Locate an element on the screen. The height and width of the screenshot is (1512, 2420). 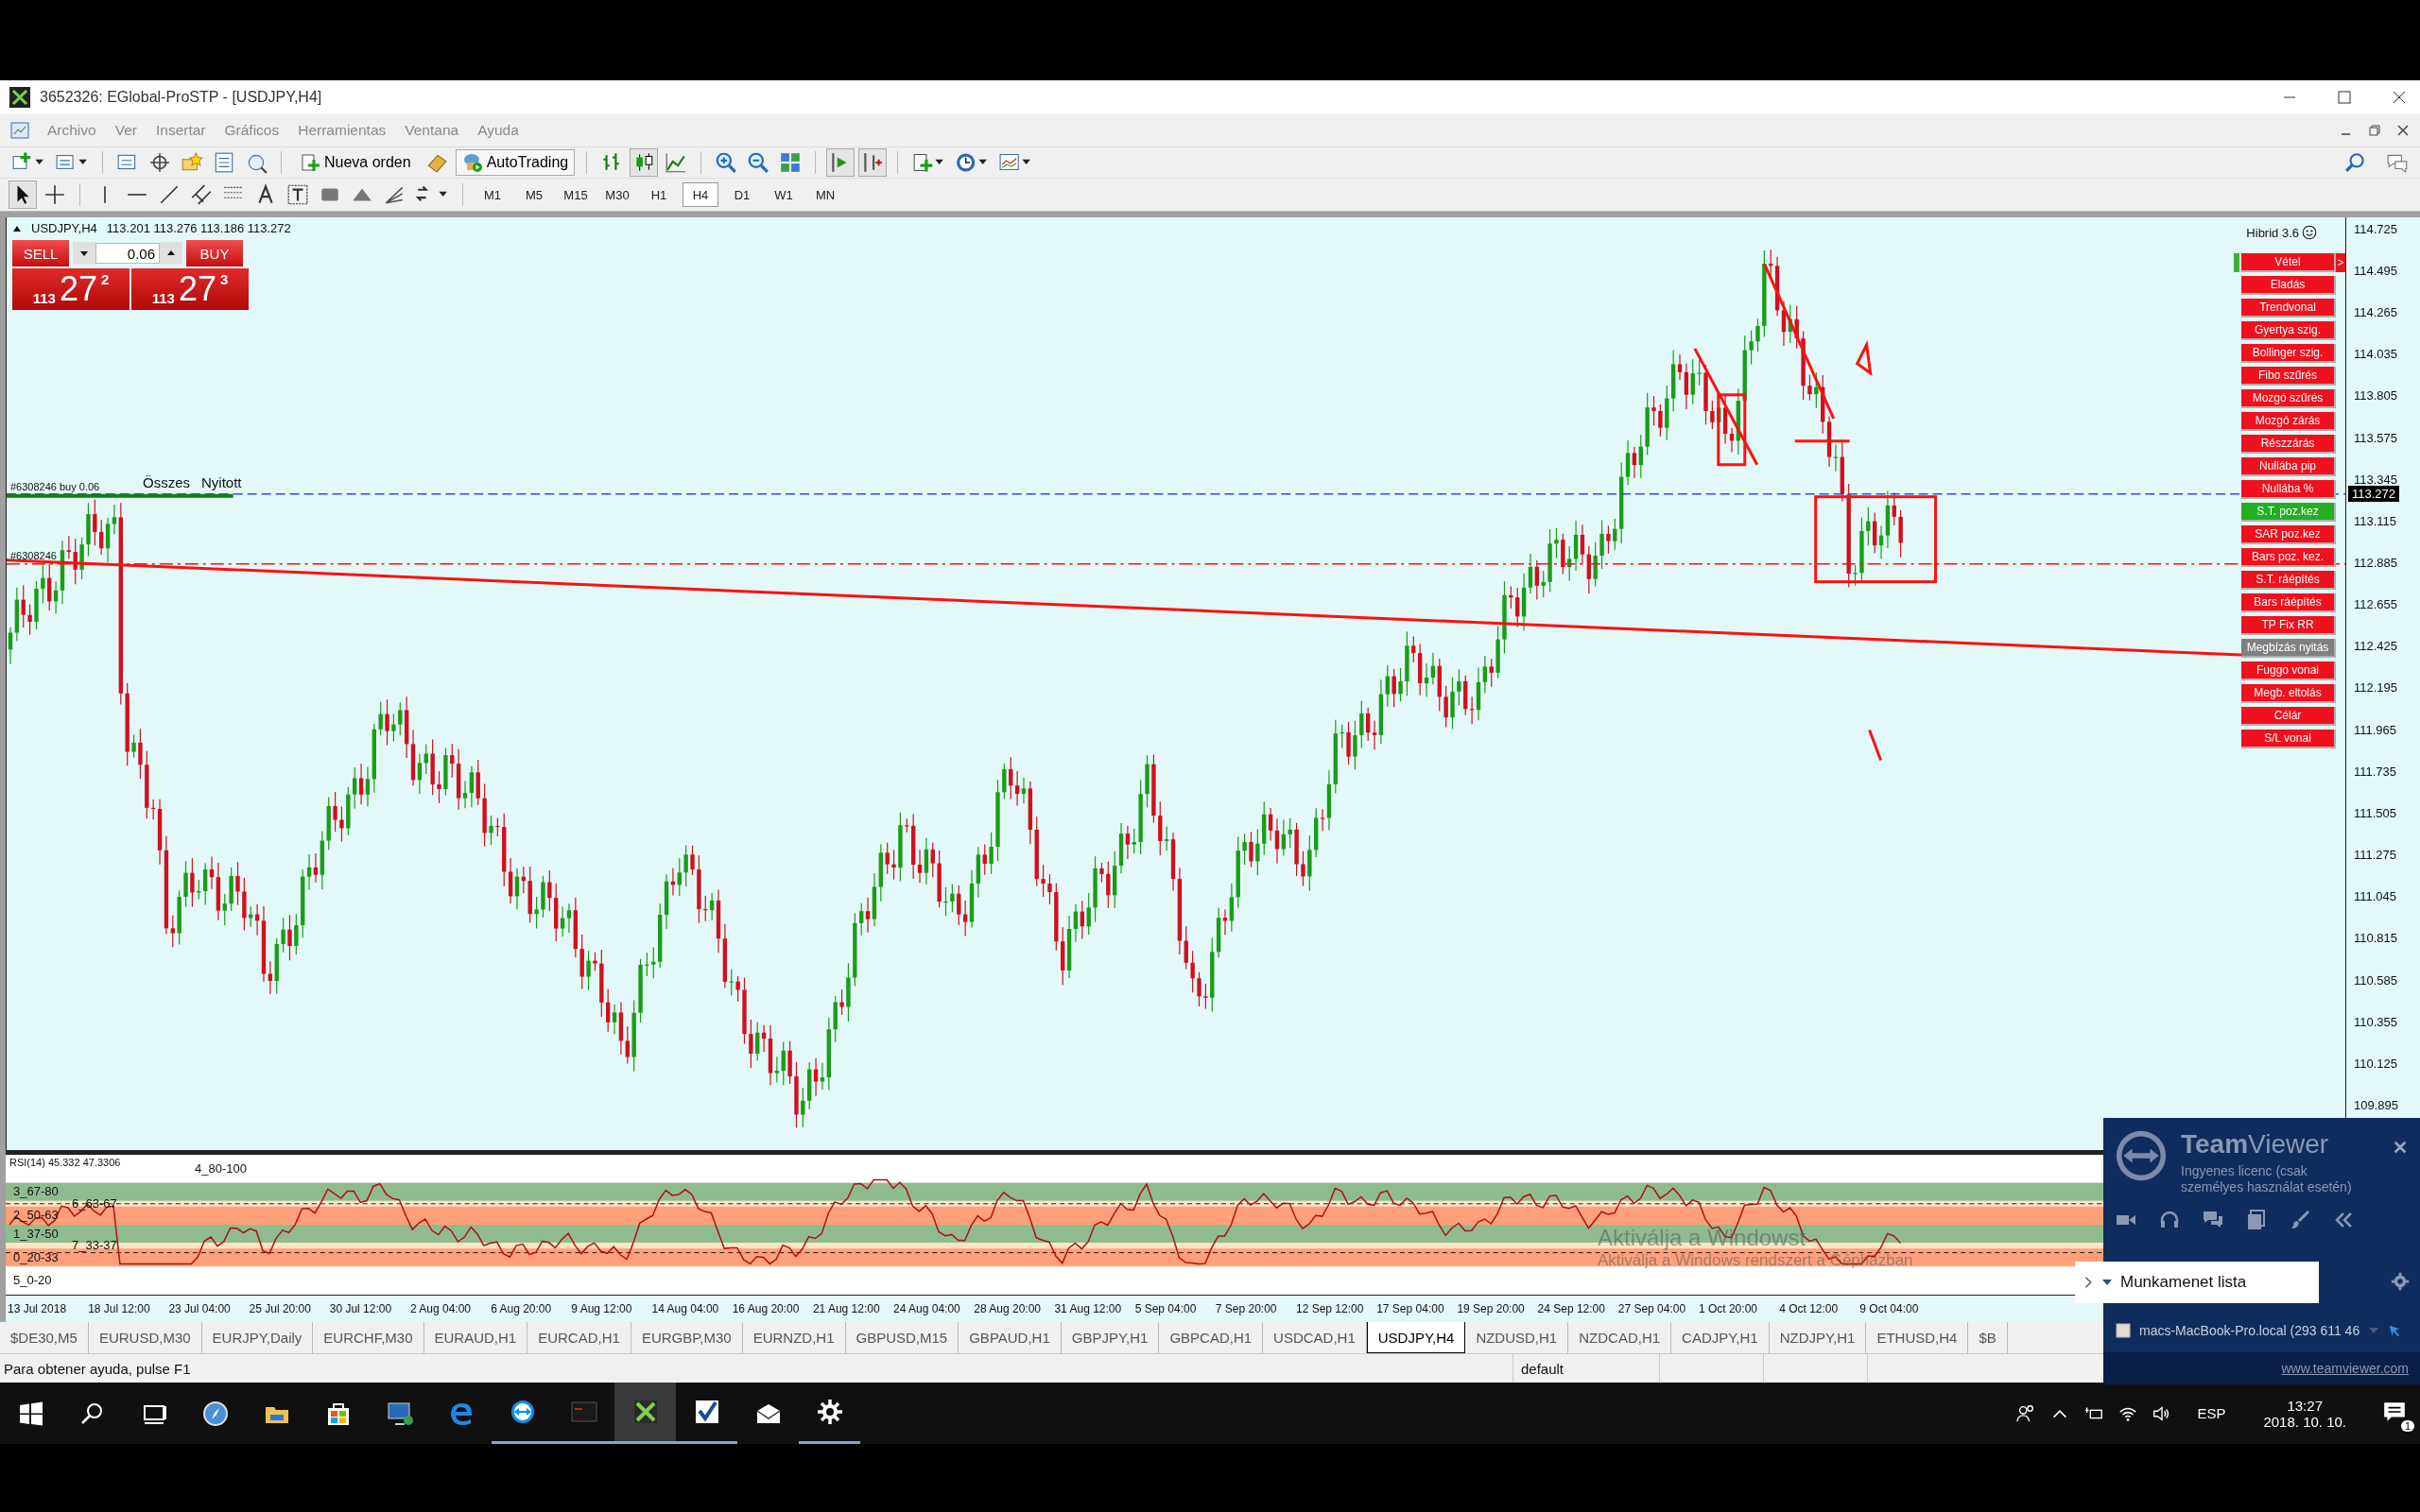
panel-button: Megbízás nyitás is located at coordinates (2288, 648).